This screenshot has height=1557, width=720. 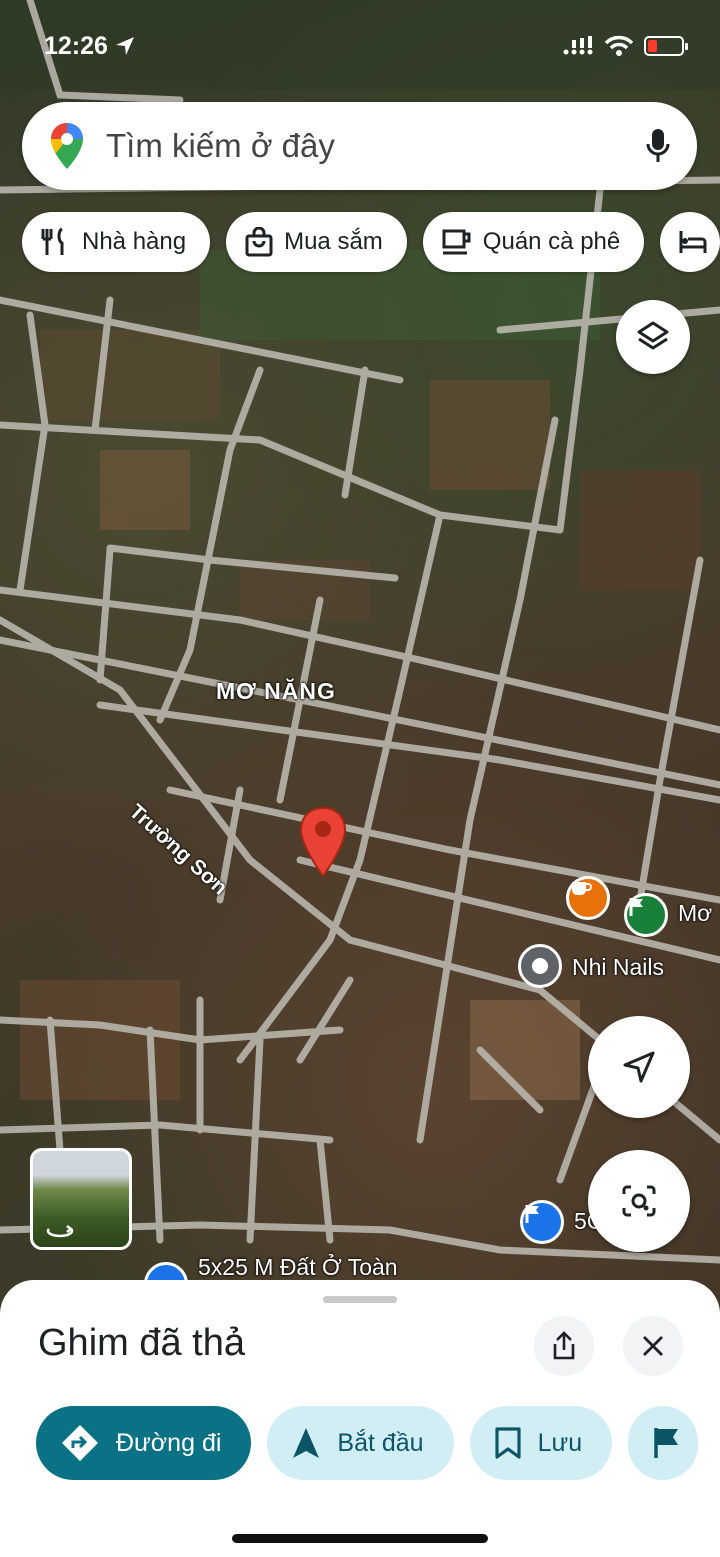 I want to click on chip-hotels, so click(x=690, y=242).